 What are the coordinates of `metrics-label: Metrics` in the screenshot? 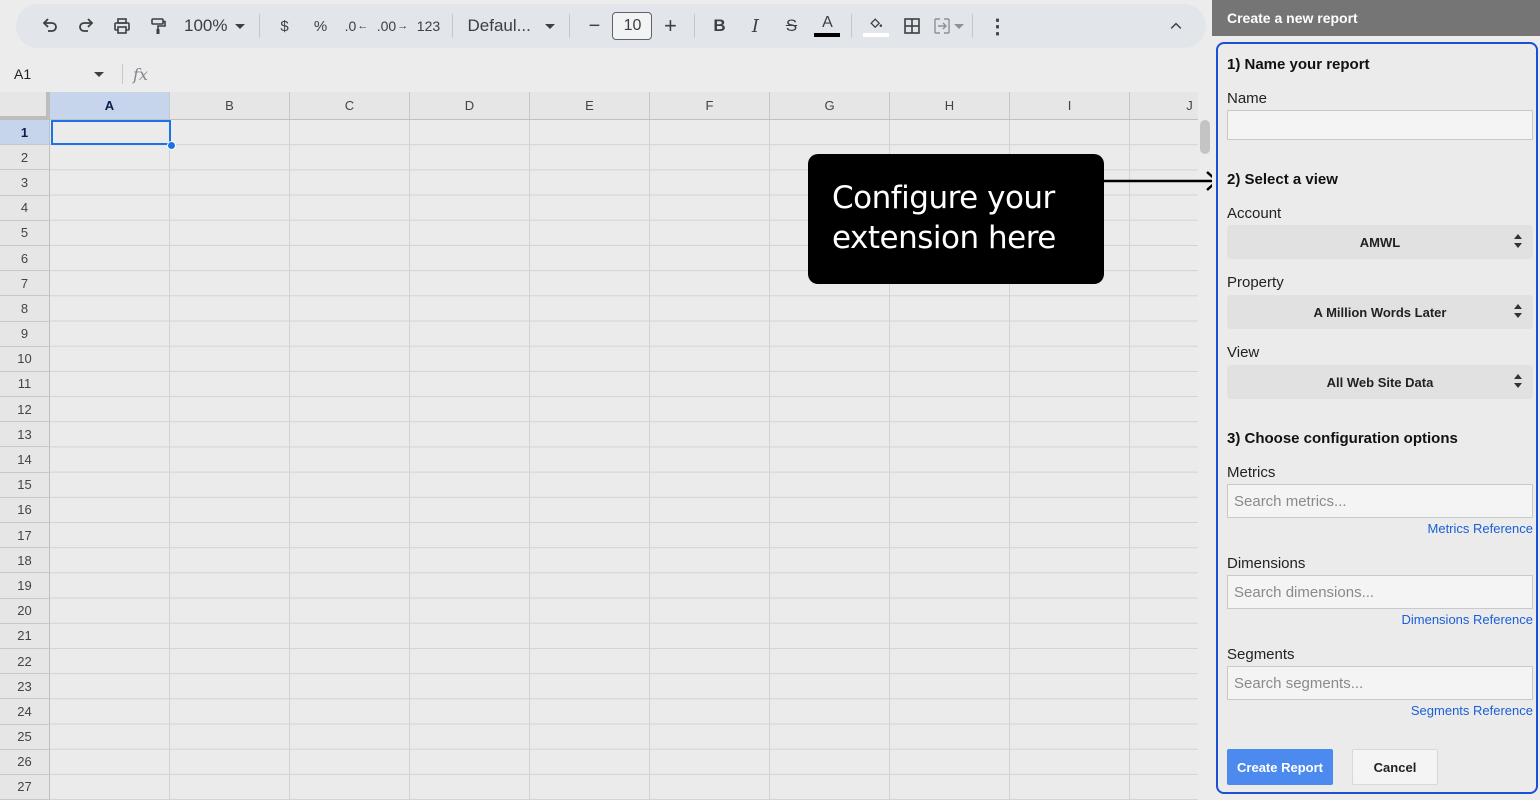 It's located at (1251, 472).